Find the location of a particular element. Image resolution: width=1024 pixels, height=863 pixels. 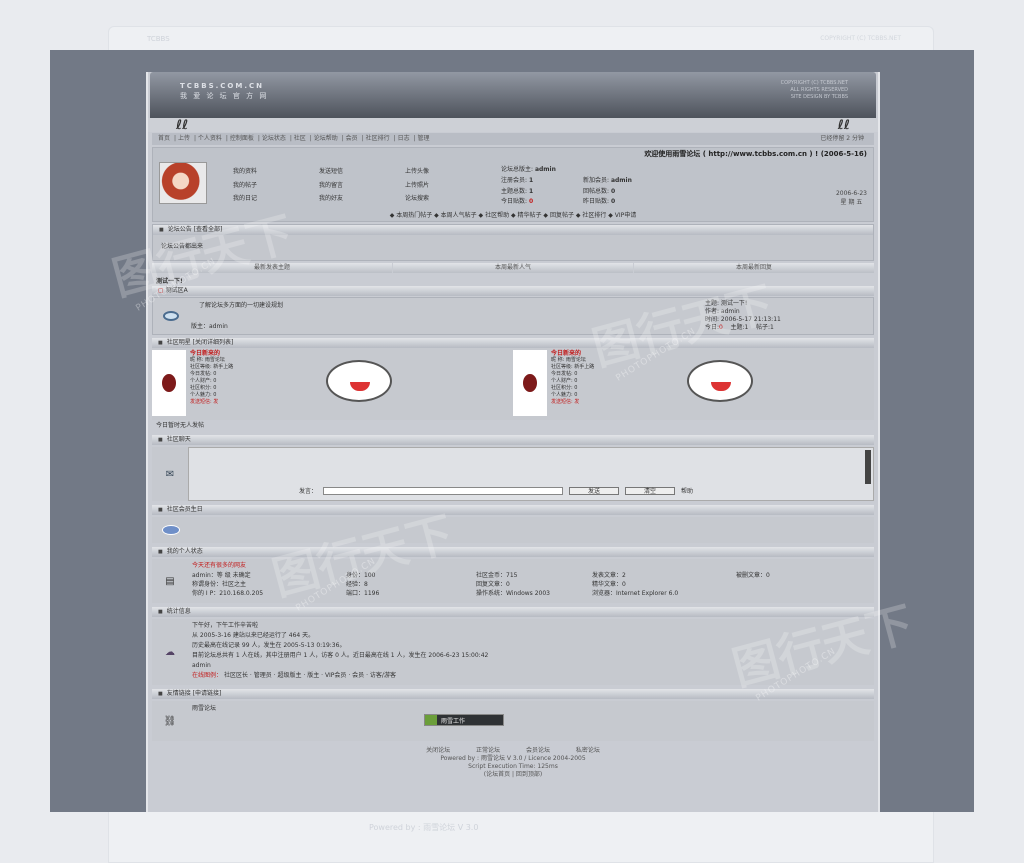

link-upload-avatar: 上传头像 is located at coordinates (440, 172).